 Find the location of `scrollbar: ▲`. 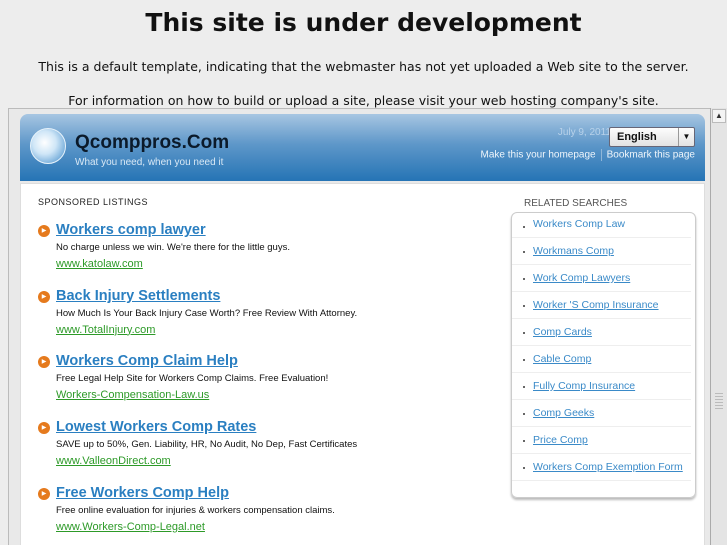

scrollbar: ▲ is located at coordinates (718, 326).